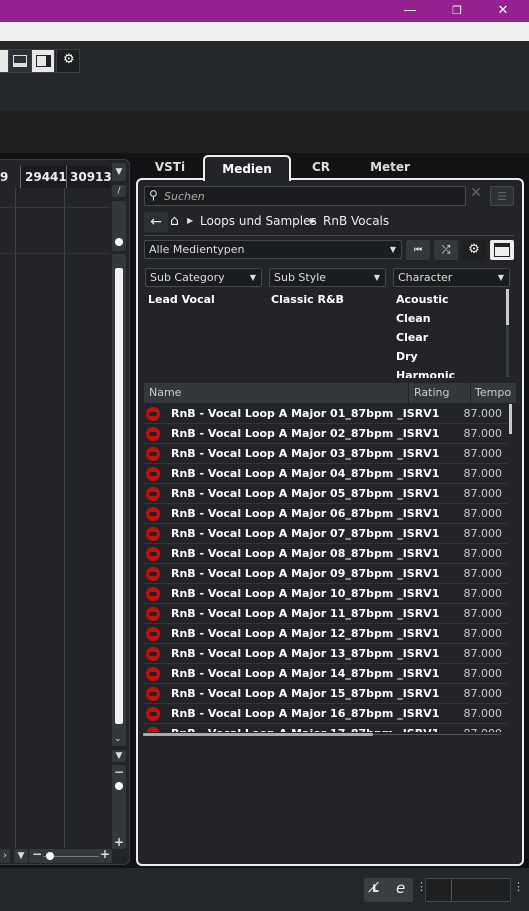 The width and height of the screenshot is (529, 911). What do you see at coordinates (305, 473) in the screenshot?
I see `row-name: RnB - Vocal Loop A Major 04_87bpm _ISRV1` at bounding box center [305, 473].